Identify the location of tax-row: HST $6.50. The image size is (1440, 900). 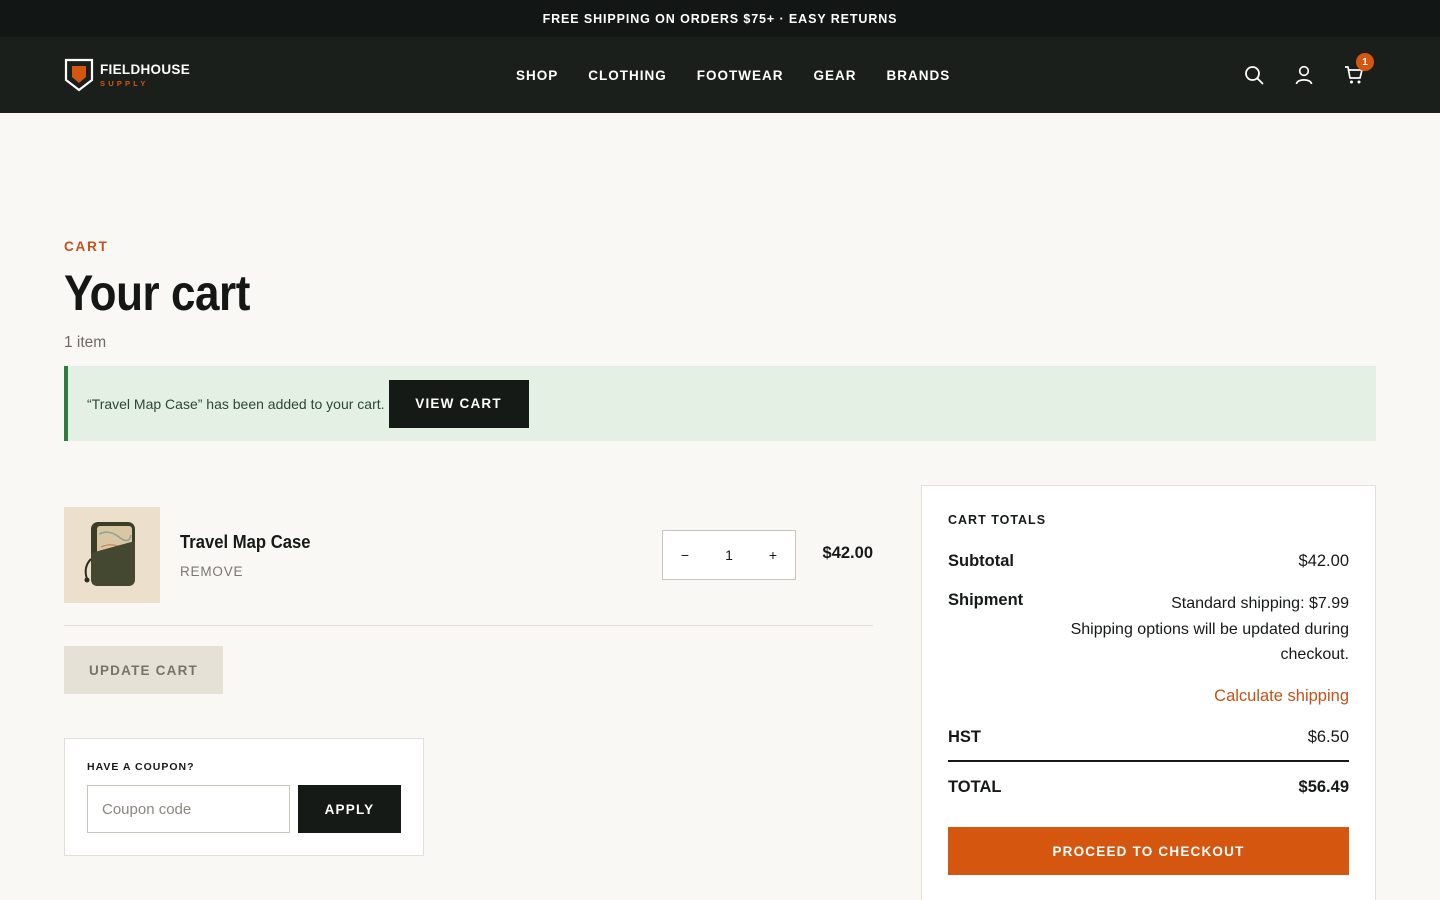
(1148, 737).